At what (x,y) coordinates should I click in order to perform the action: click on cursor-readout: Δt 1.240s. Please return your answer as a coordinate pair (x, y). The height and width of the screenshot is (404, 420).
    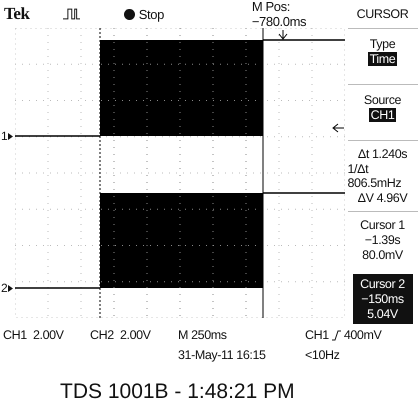
    Looking at the image, I should click on (383, 154).